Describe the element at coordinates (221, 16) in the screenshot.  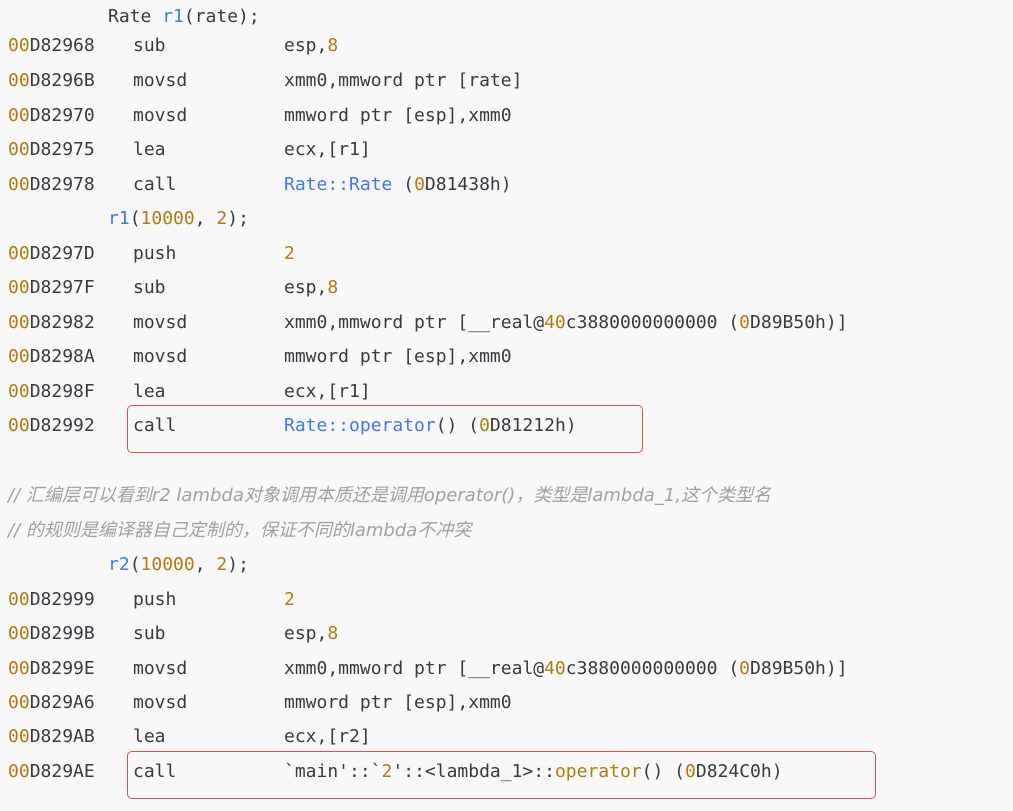
I see `source-text: (rate);` at that location.